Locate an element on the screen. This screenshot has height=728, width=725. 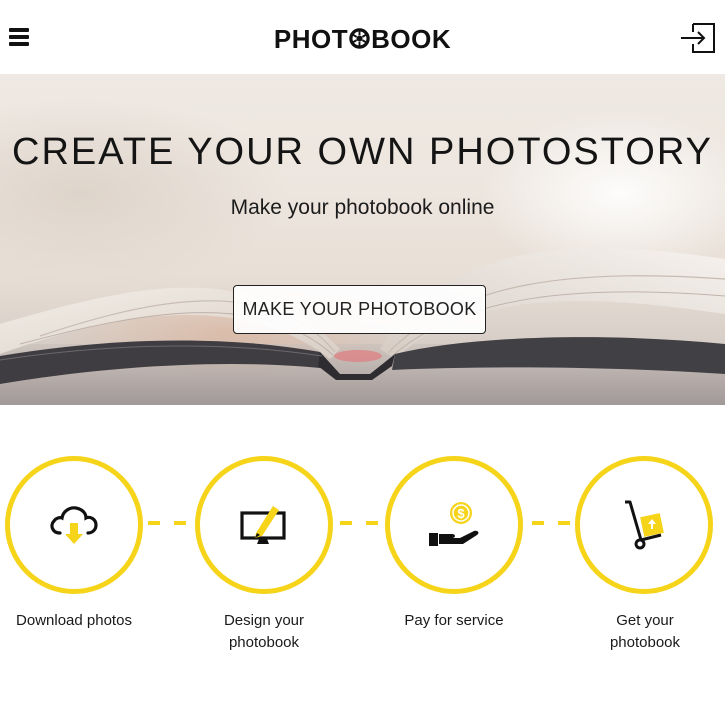
cloud-download-icon is located at coordinates (74, 525).